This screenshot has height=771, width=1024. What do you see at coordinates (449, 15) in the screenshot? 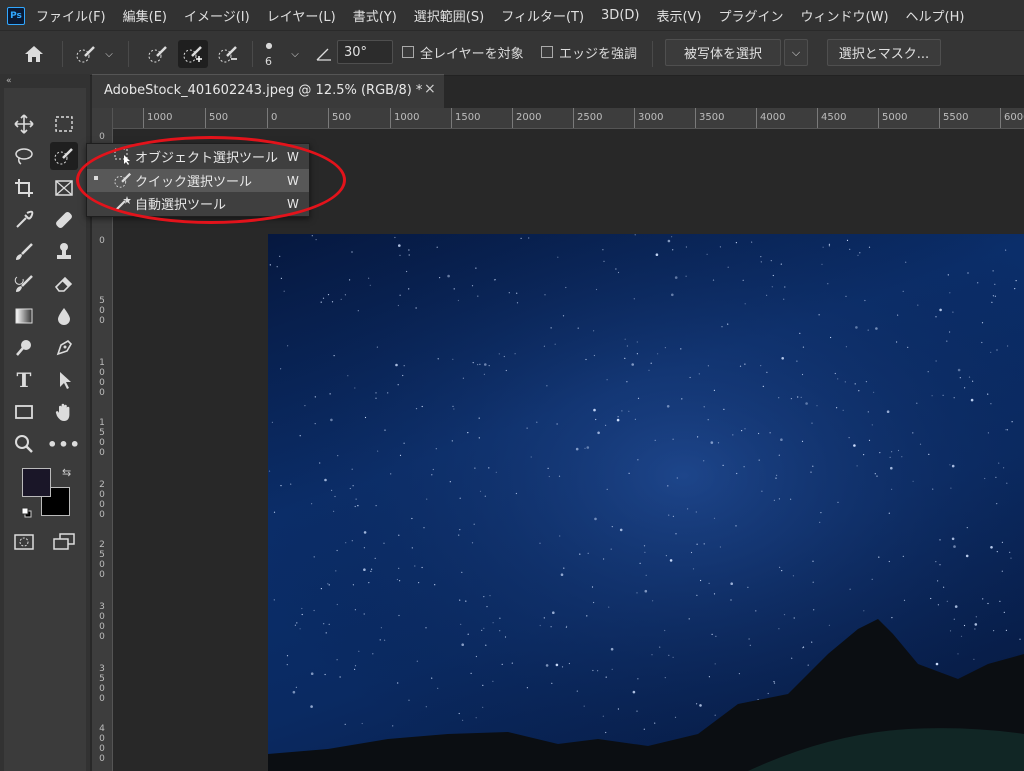
I see `menu-select: 選択範囲(S)` at bounding box center [449, 15].